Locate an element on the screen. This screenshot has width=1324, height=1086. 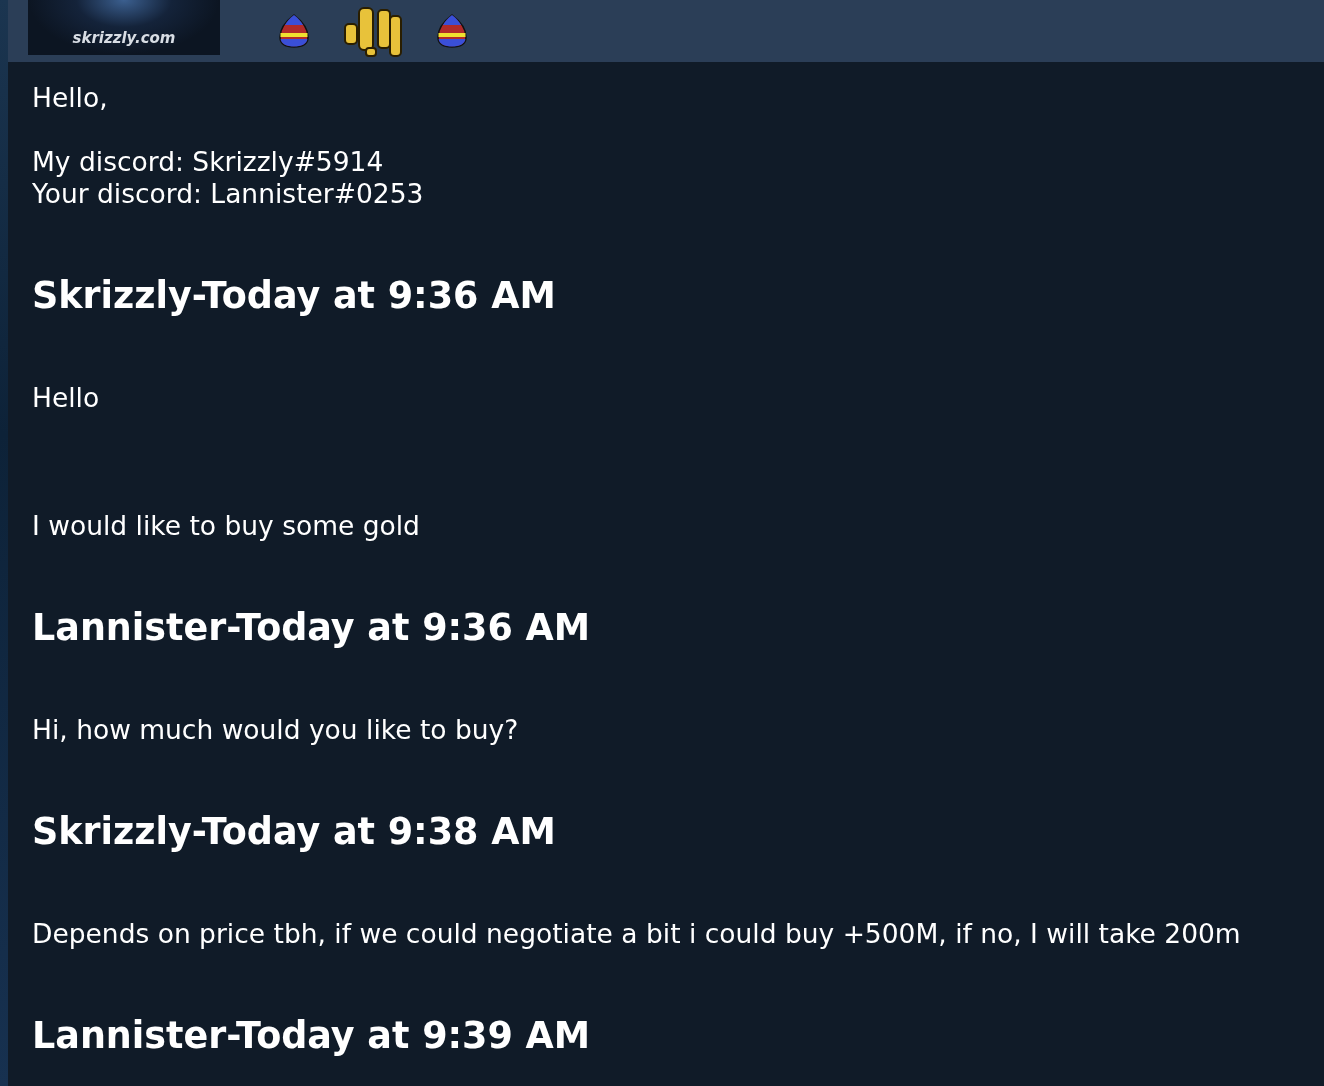
message-author-heading: Skrizzly-Today at 9:36 AM is located at coordinates (294, 296).